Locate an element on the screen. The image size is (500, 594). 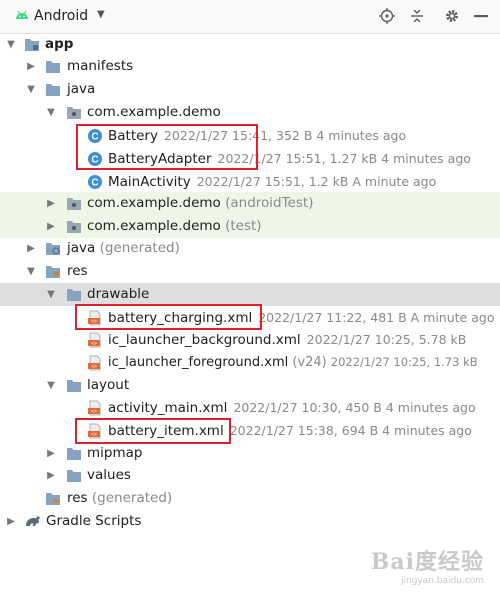
res-folder-icon is located at coordinates (53, 498).